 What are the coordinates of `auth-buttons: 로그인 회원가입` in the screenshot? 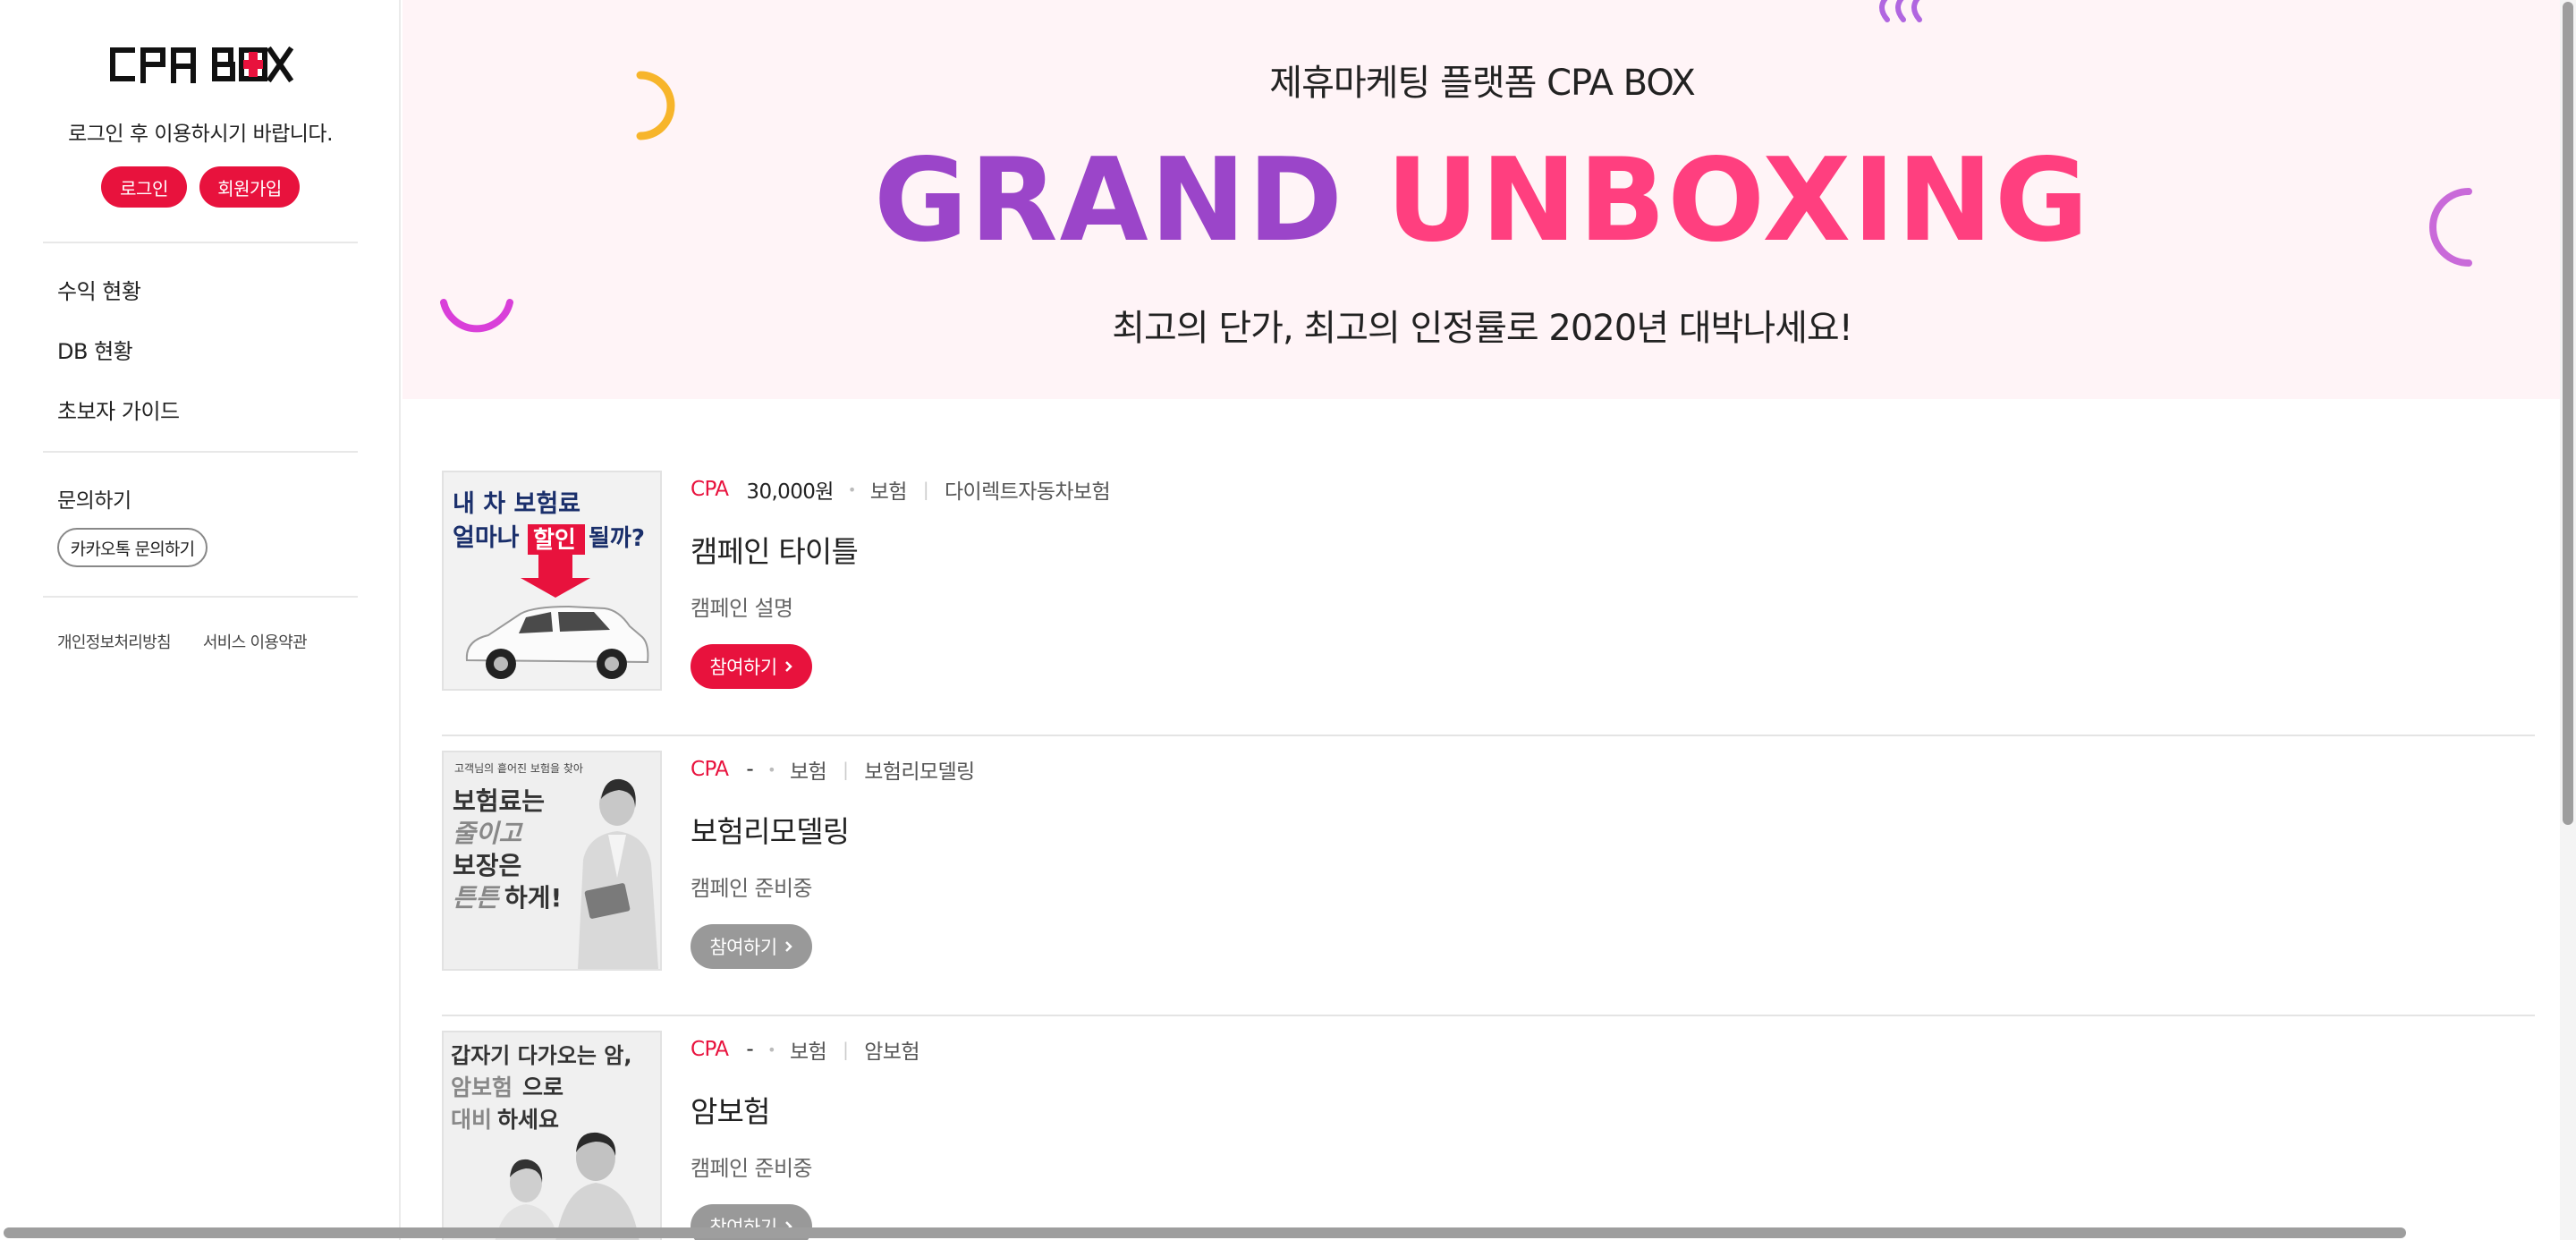 It's located at (200, 187).